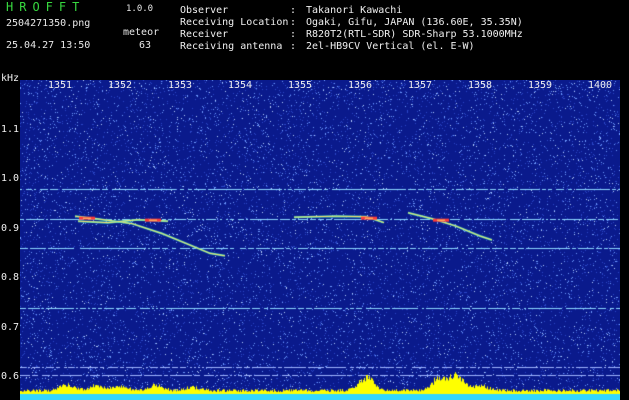 The height and width of the screenshot is (400, 629). Describe the element at coordinates (240, 85) in the screenshot. I see `x-tick-label: 1354` at that location.